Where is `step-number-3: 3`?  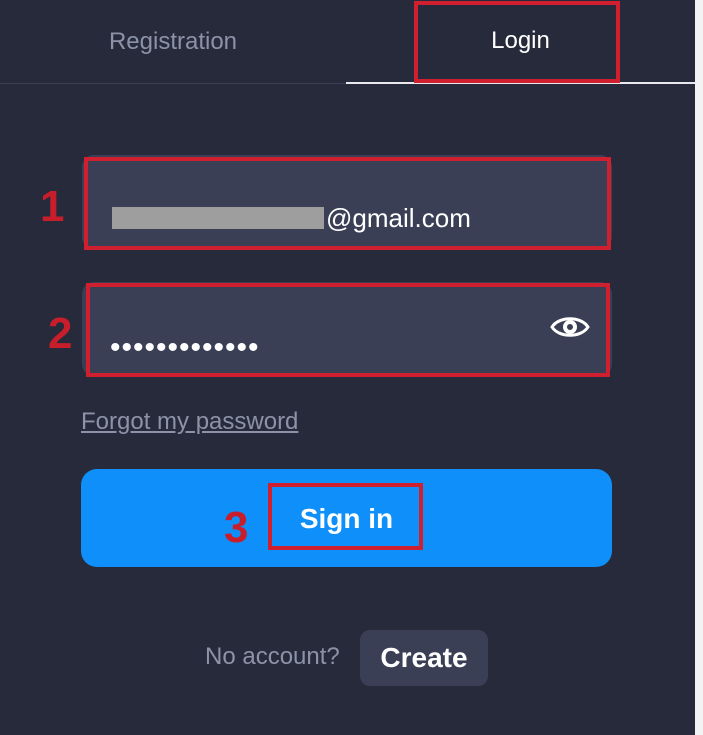
step-number-3: 3 is located at coordinates (236, 527).